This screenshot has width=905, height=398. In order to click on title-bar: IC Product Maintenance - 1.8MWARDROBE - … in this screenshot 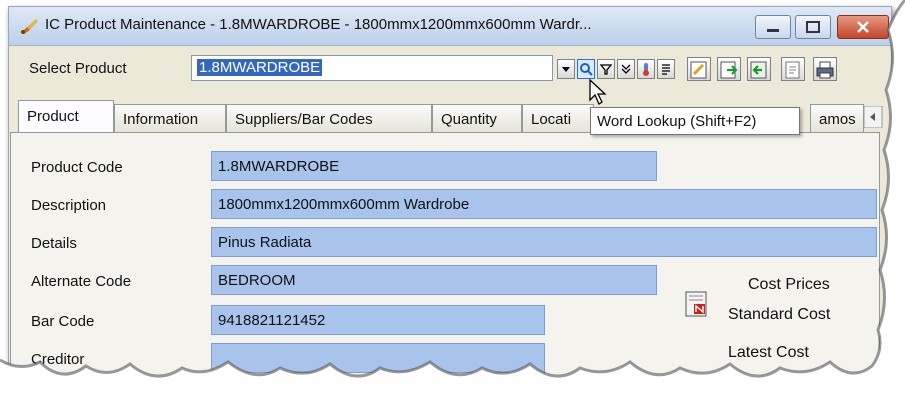, I will do `click(450, 26)`.